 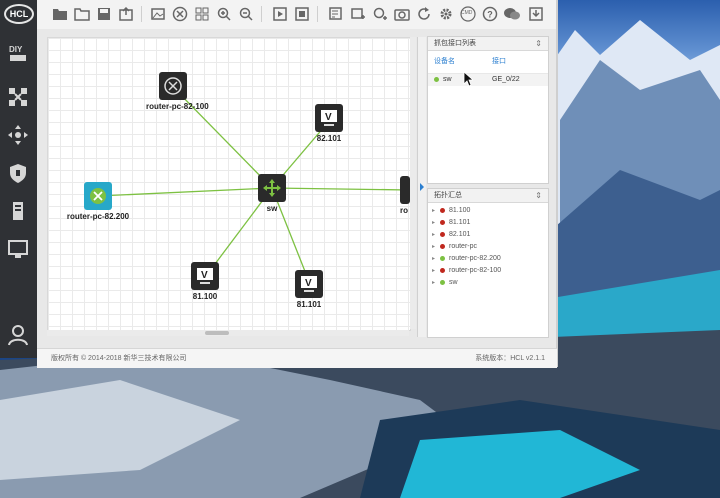 I want to click on zoom-in-icon, so click(x=224, y=14).